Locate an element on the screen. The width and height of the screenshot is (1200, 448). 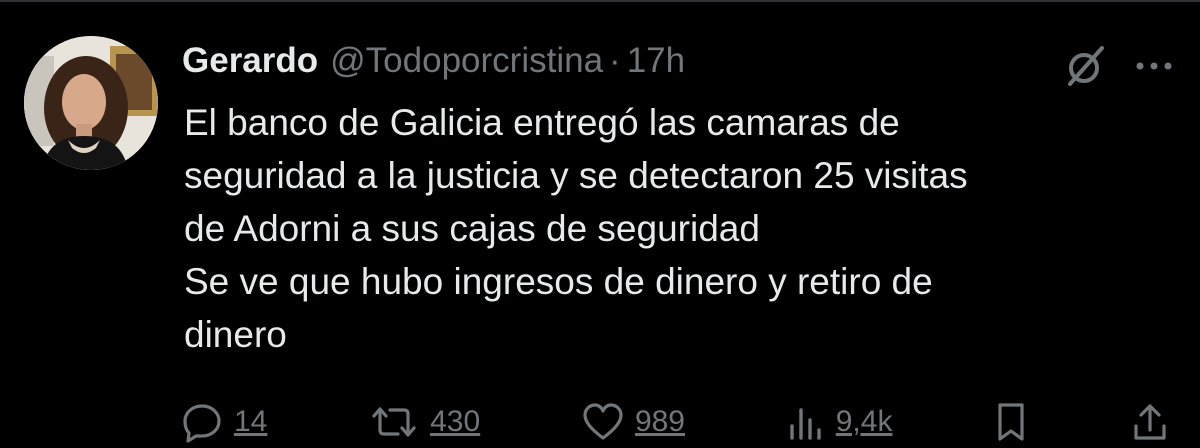
views-button: 9,4k is located at coordinates (839, 422).